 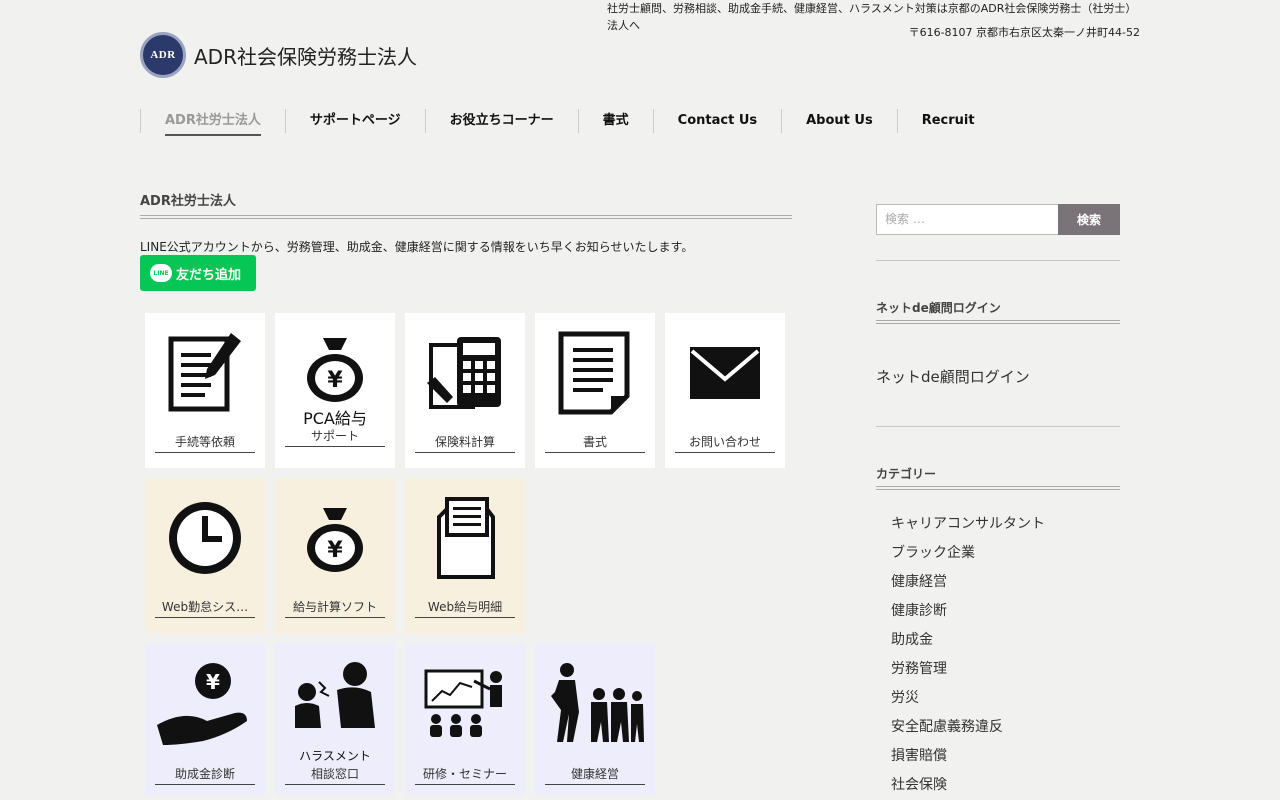 I want to click on calculator-icon, so click(x=465, y=373).